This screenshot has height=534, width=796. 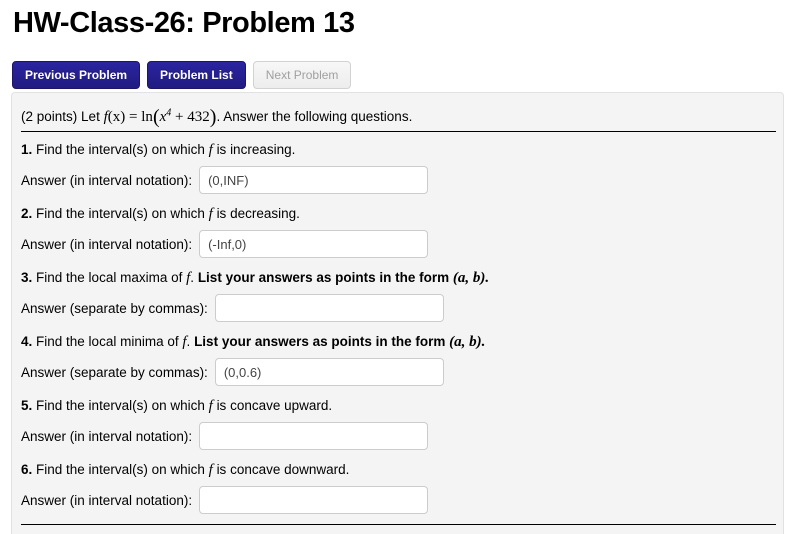 I want to click on question-2-function-symbol: f, so click(x=210, y=214).